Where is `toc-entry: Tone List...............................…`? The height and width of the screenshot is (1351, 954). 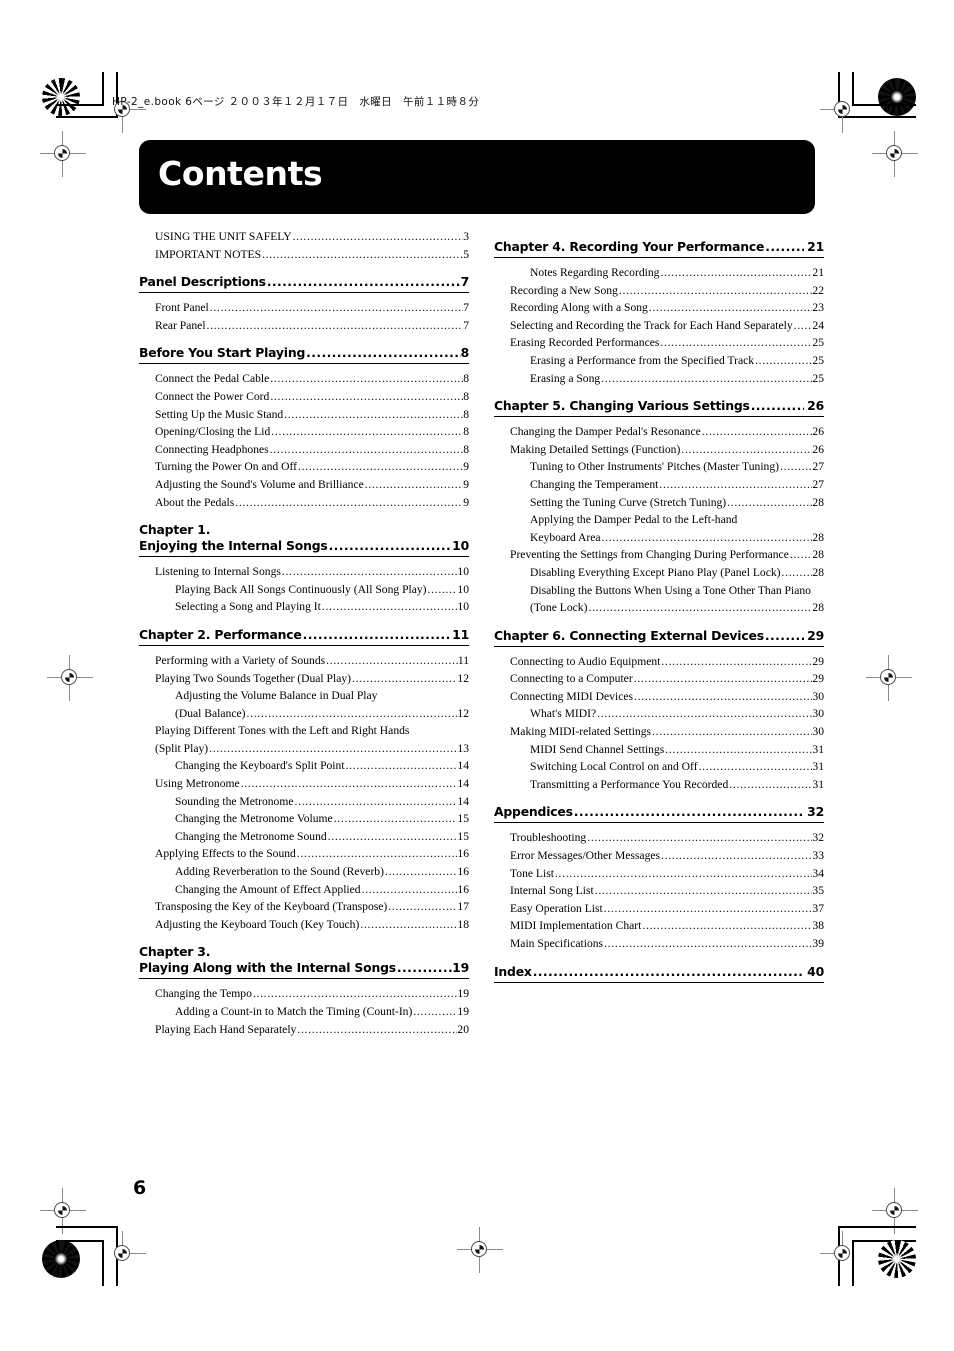
toc-entry: Tone List...............................… is located at coordinates (659, 874).